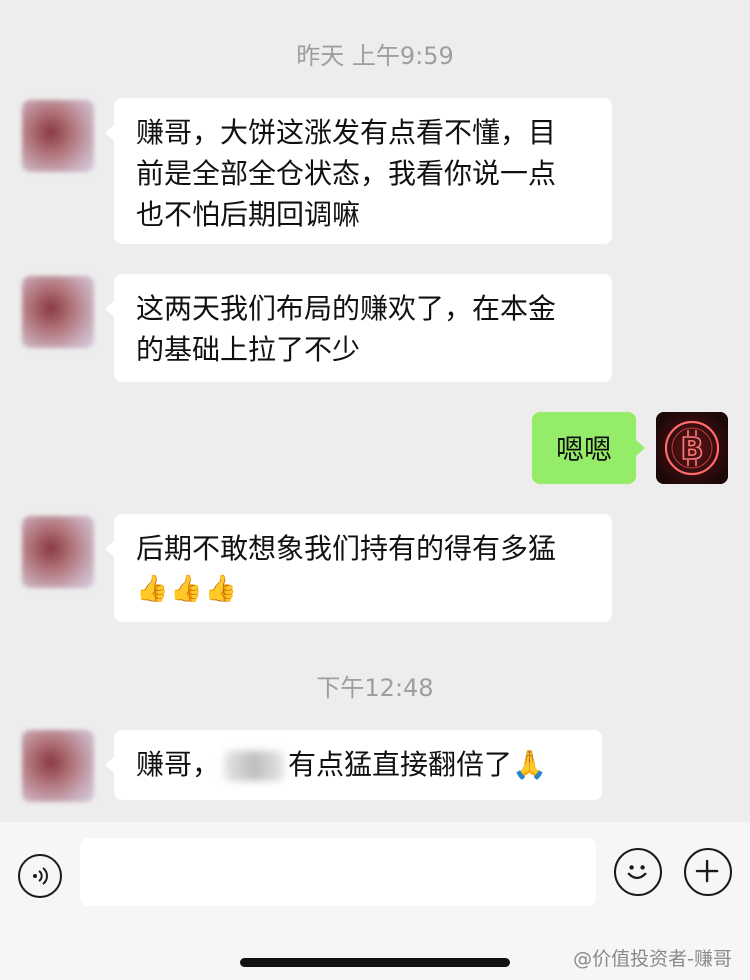  I want to click on message-line: 前是全部全仓状态，我看你说一点, so click(346, 173).